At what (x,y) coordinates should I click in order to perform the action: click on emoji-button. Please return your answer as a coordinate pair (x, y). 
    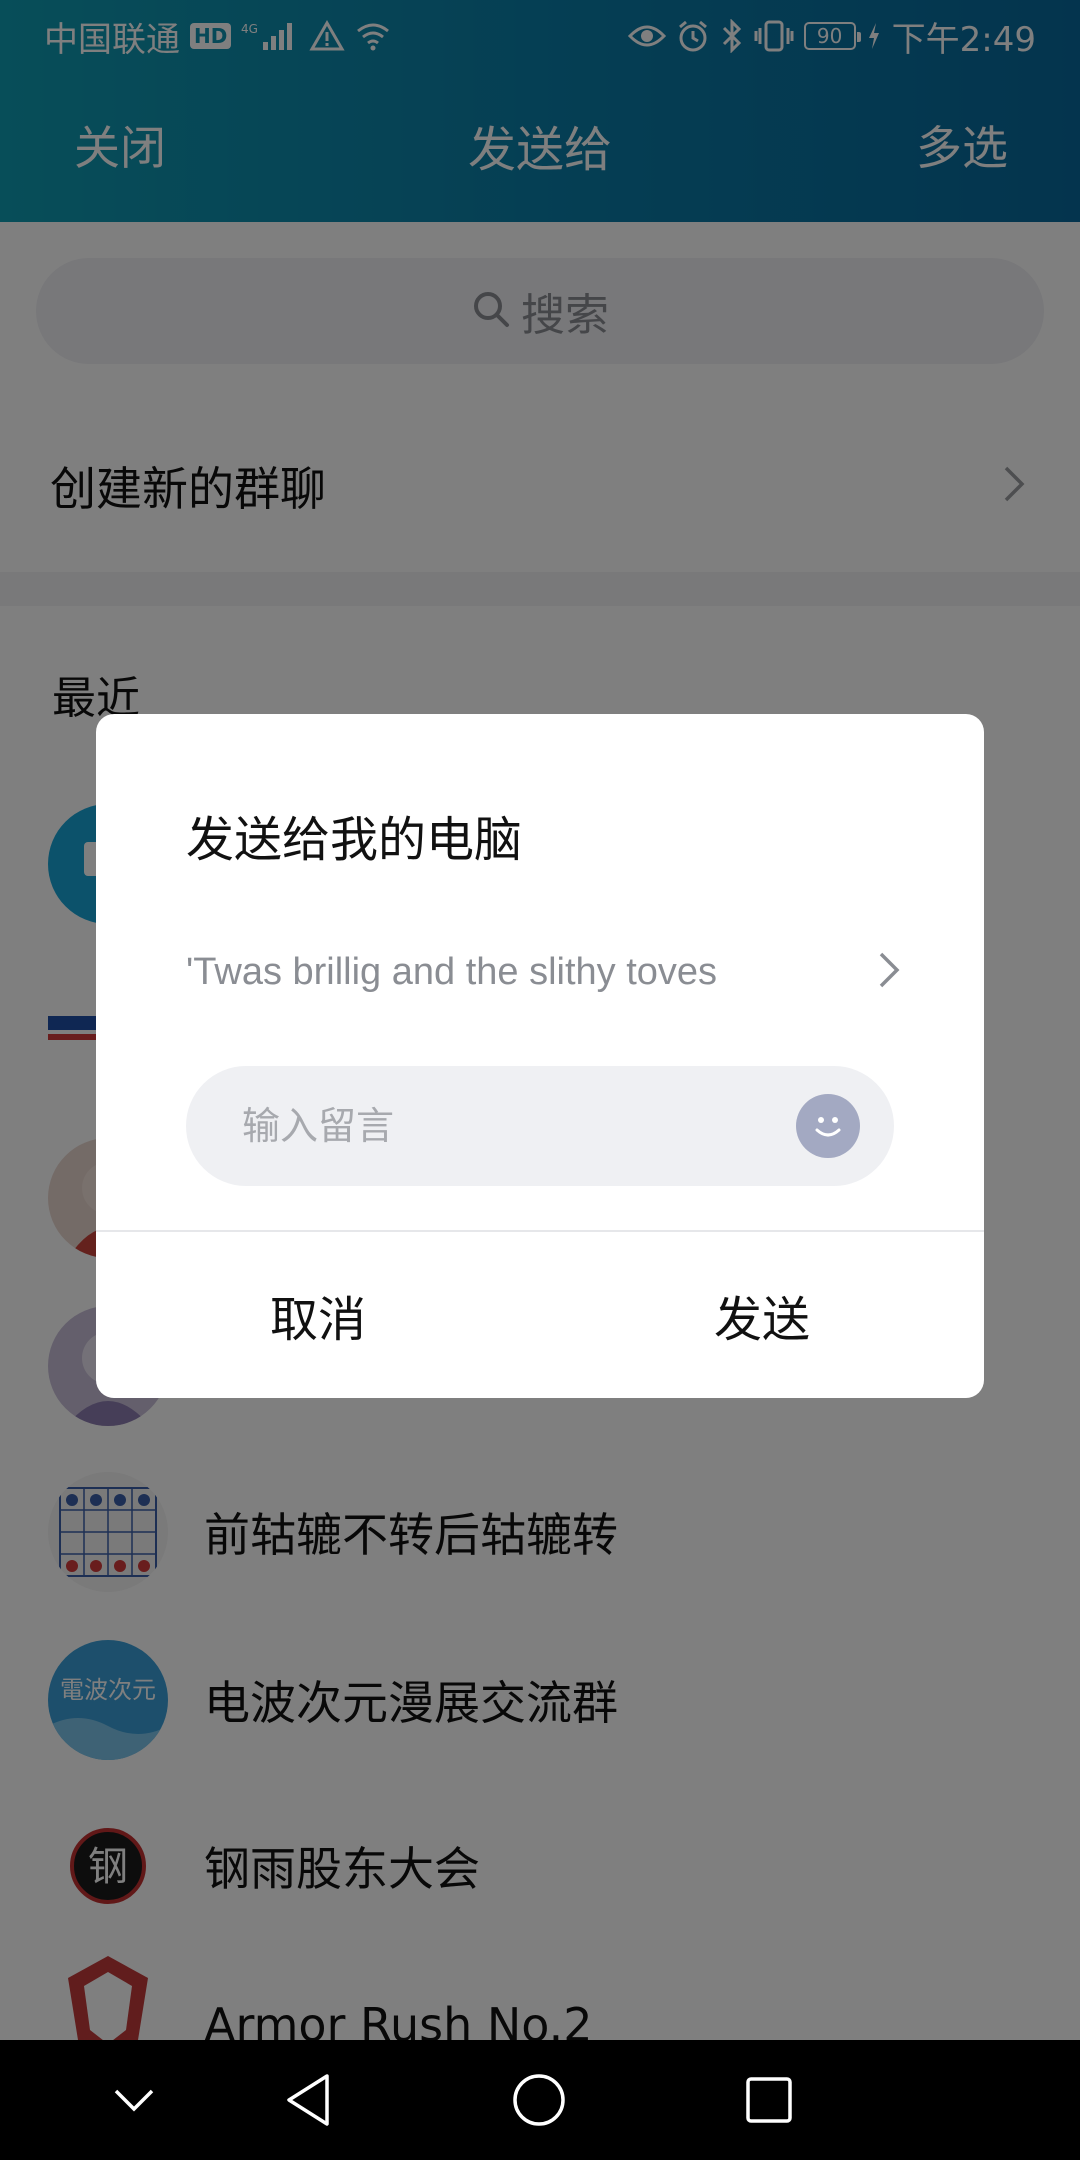
    Looking at the image, I should click on (828, 1126).